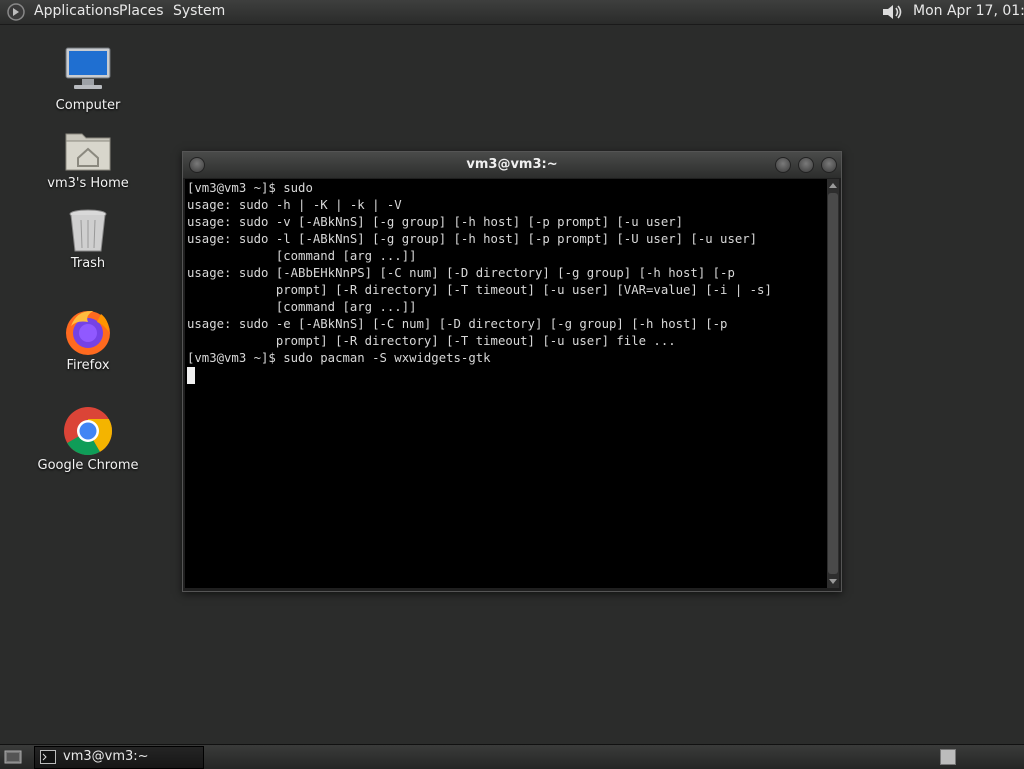 This screenshot has width=1024, height=769. What do you see at coordinates (13, 757) in the screenshot?
I see `show-desktop-icon` at bounding box center [13, 757].